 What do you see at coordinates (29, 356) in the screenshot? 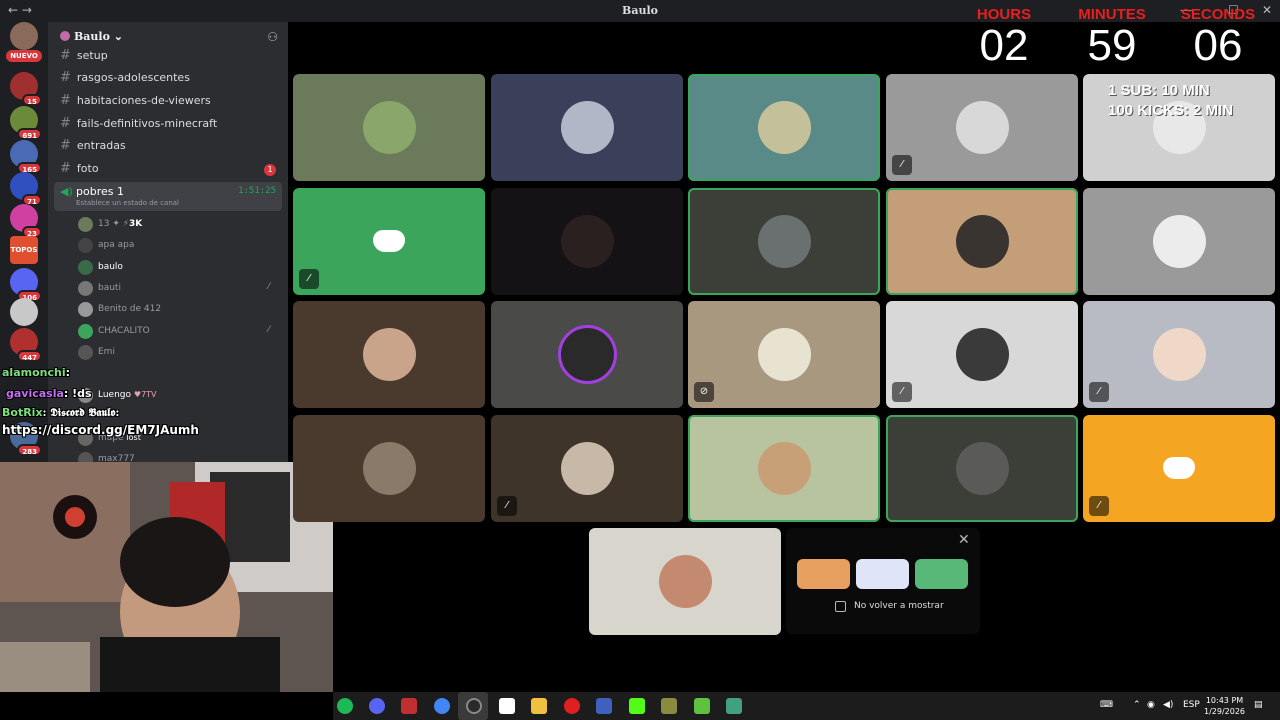
I see `server-badge: 447` at bounding box center [29, 356].